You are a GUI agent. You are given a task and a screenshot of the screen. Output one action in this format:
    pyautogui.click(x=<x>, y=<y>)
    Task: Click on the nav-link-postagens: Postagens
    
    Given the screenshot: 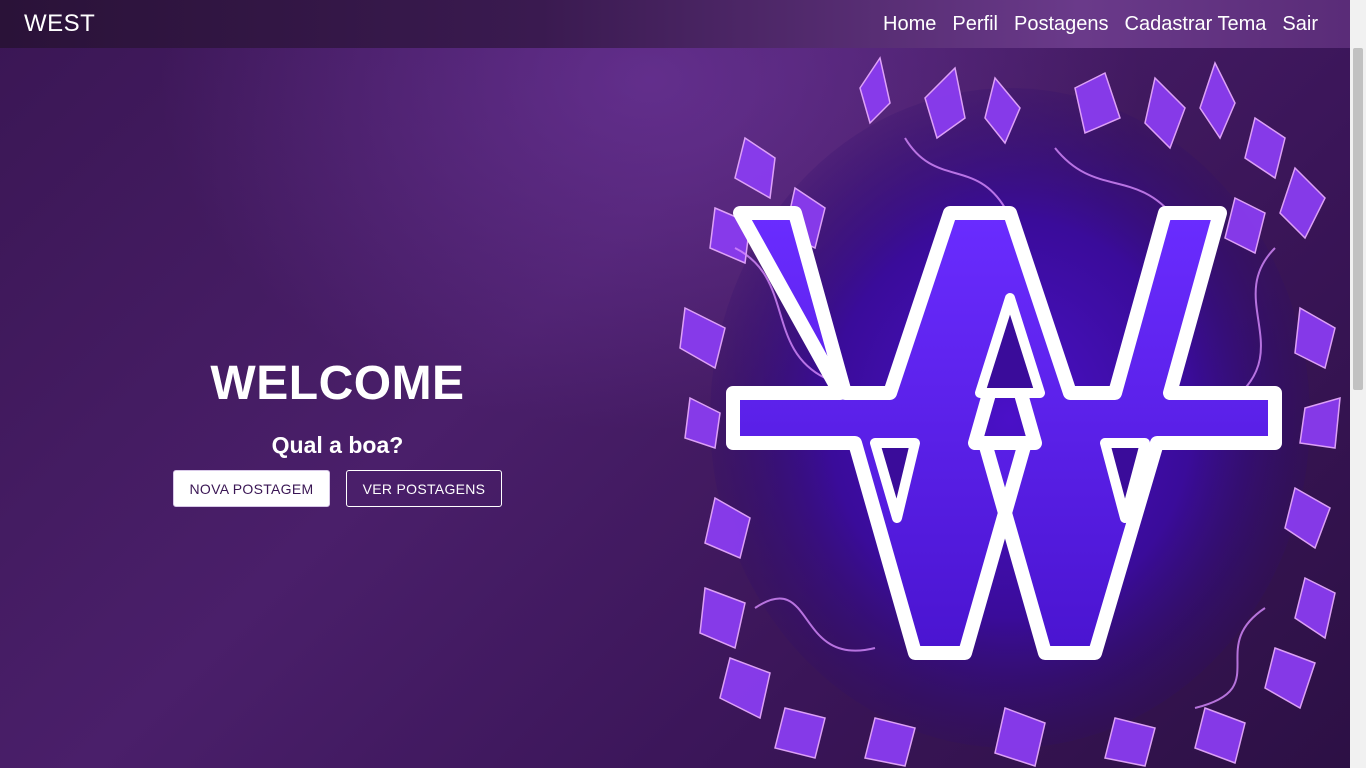 What is the action you would take?
    pyautogui.click(x=1061, y=24)
    